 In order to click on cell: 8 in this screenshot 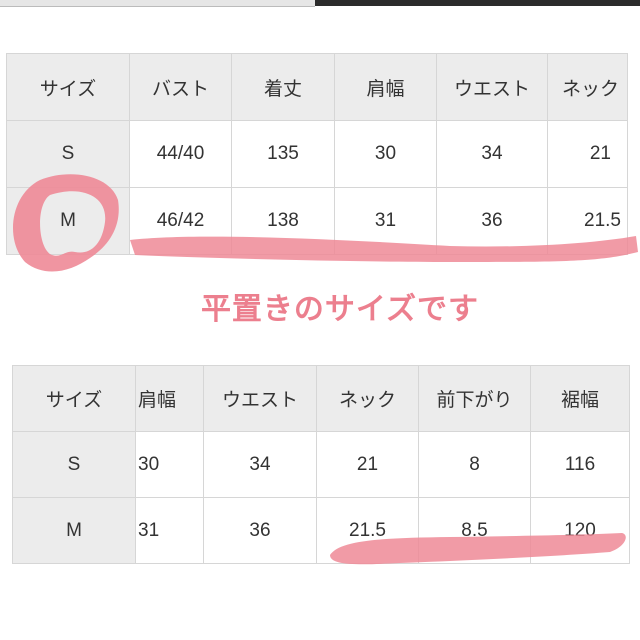, I will do `click(474, 464)`.